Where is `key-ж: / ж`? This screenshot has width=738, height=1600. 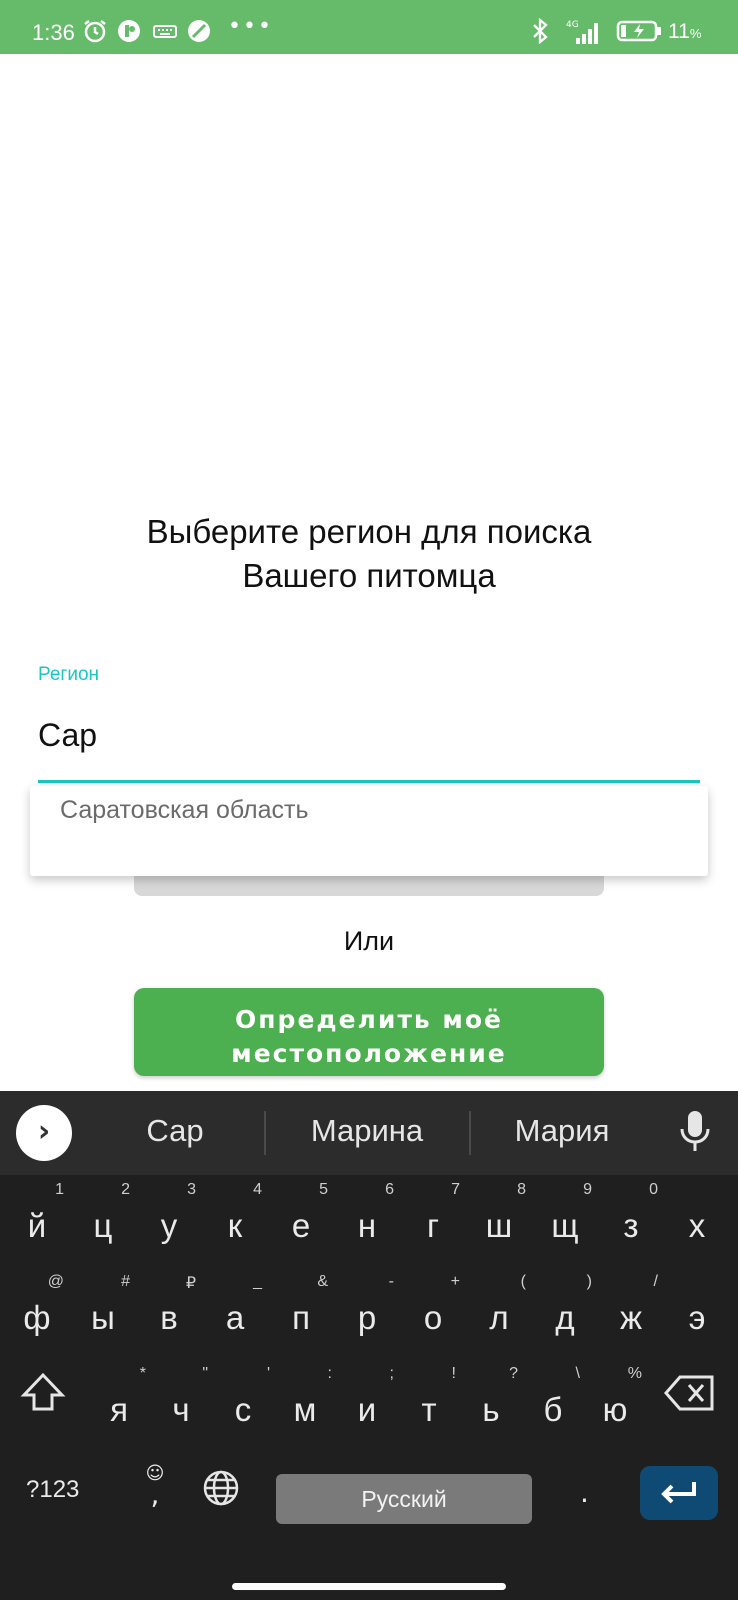
key-ж: / ж is located at coordinates (631, 1311).